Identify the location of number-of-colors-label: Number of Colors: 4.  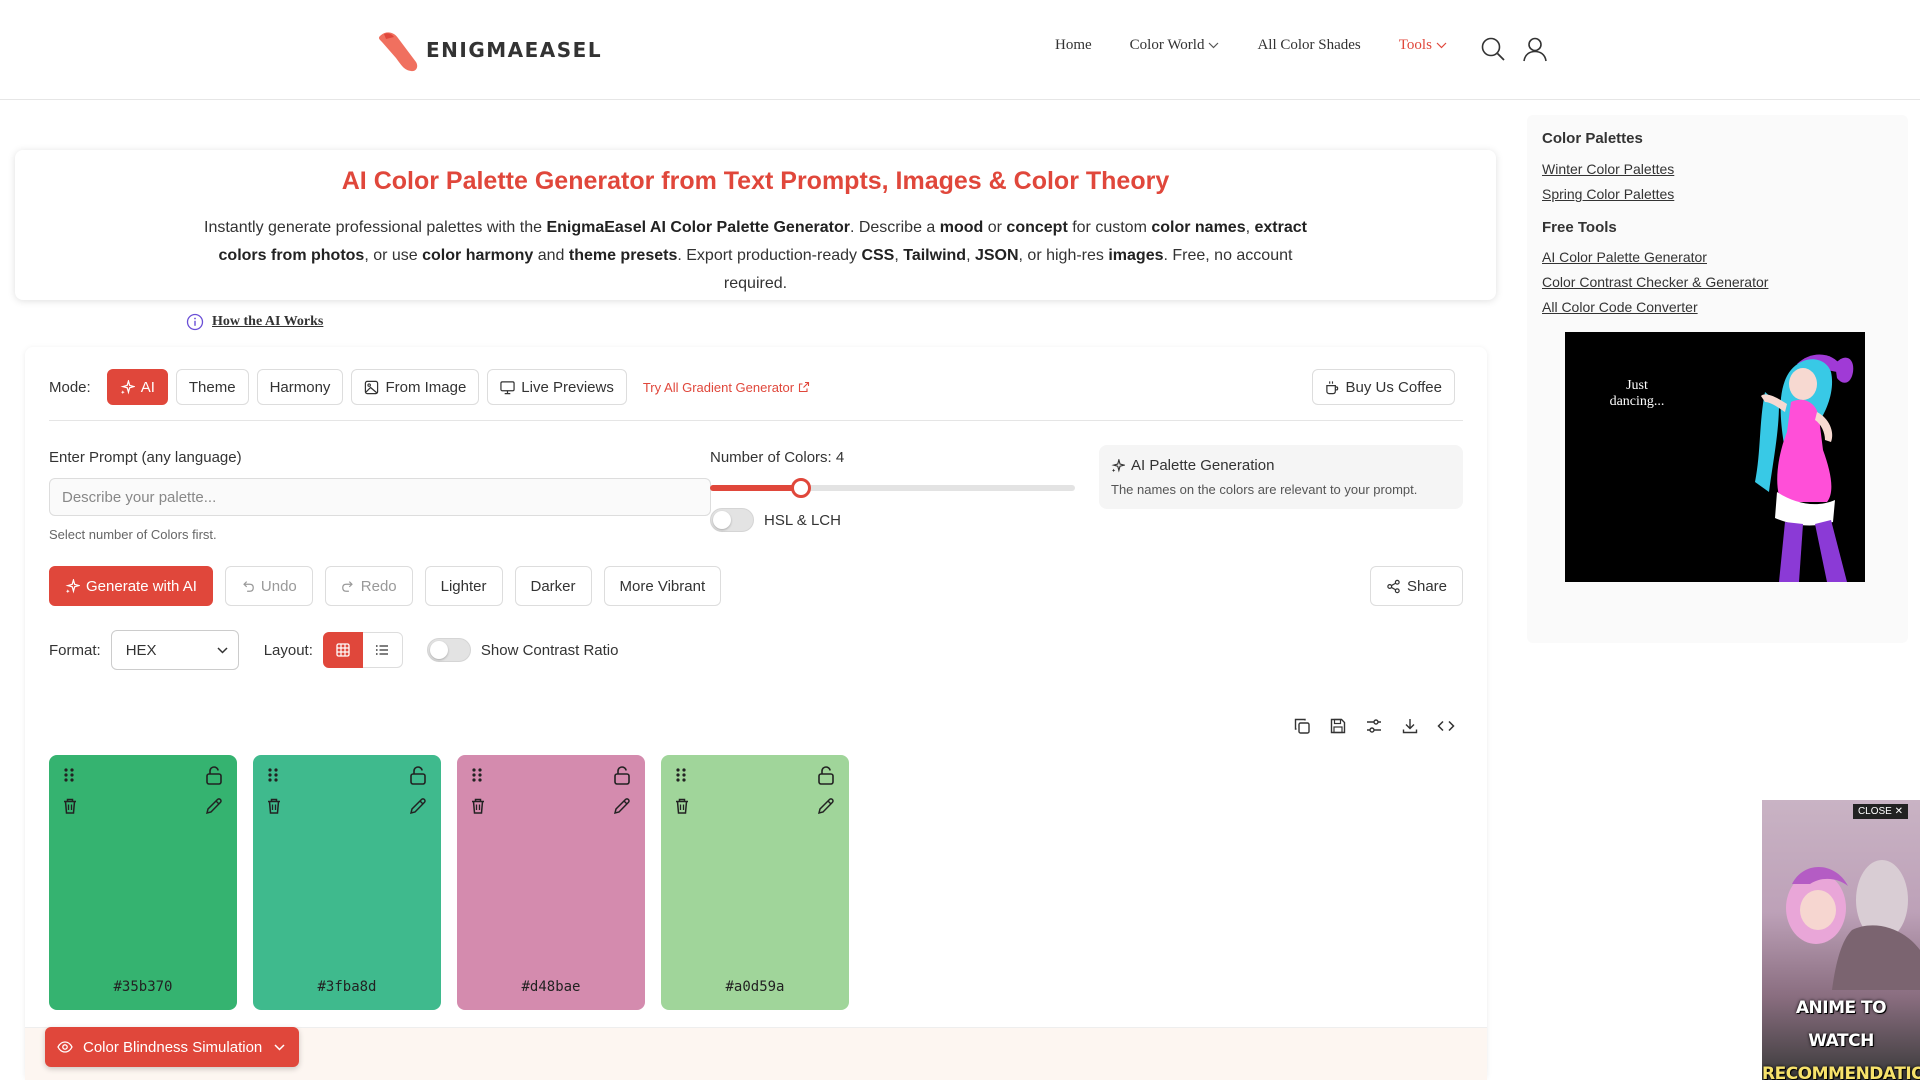
(777, 457).